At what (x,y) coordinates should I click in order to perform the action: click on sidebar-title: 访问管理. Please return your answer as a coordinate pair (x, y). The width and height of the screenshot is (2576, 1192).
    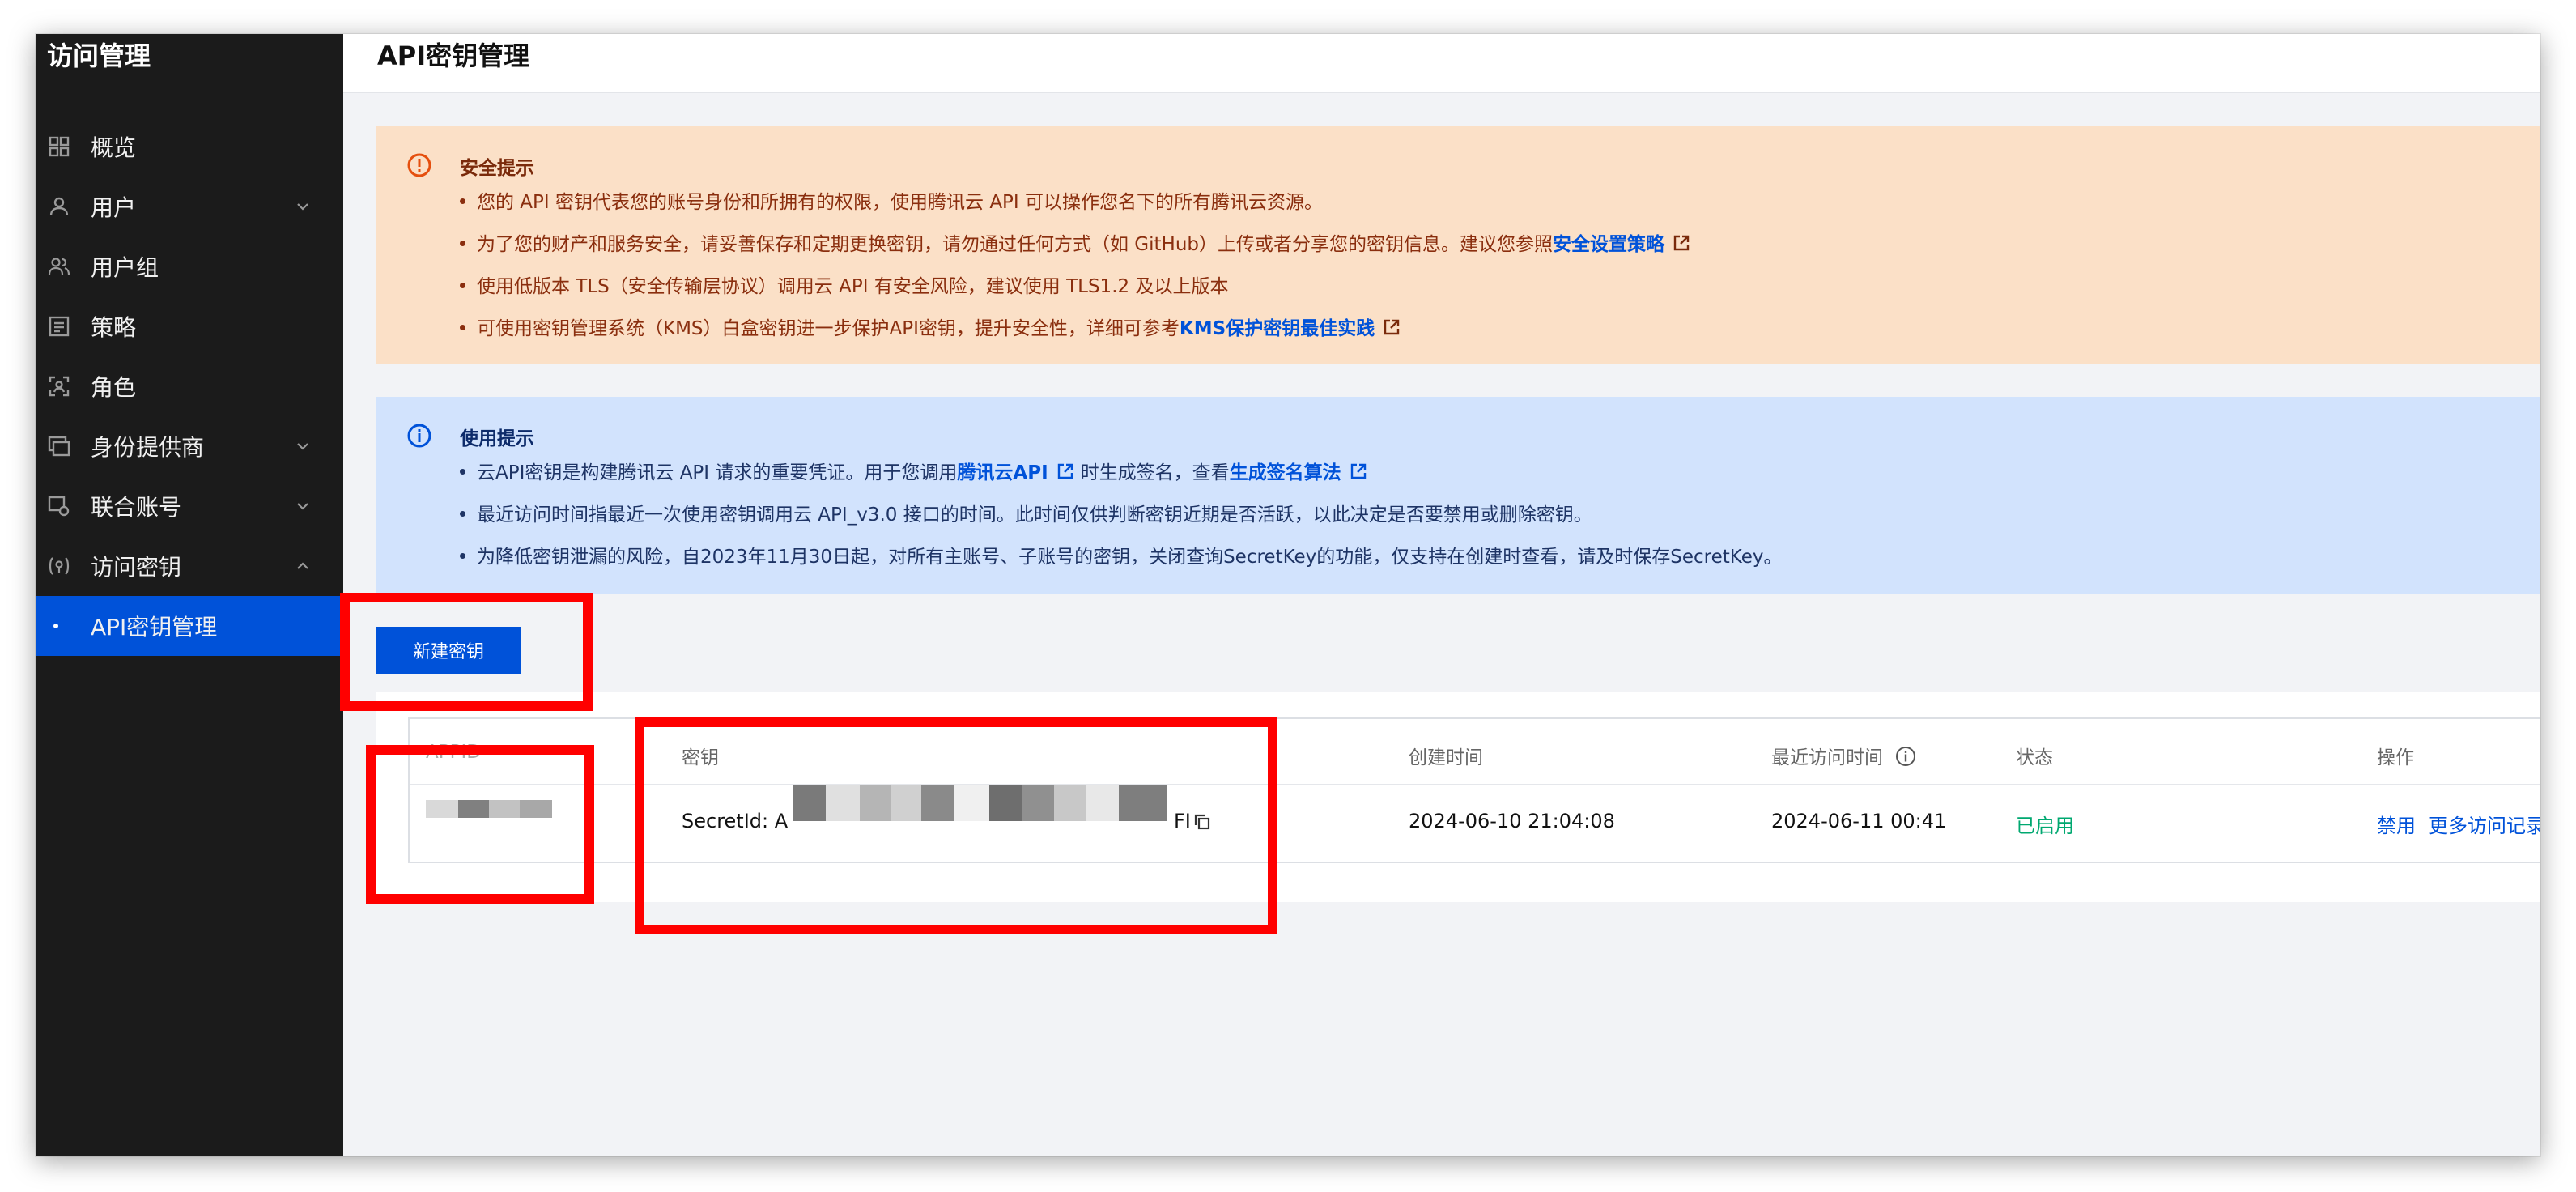
    Looking at the image, I should click on (99, 55).